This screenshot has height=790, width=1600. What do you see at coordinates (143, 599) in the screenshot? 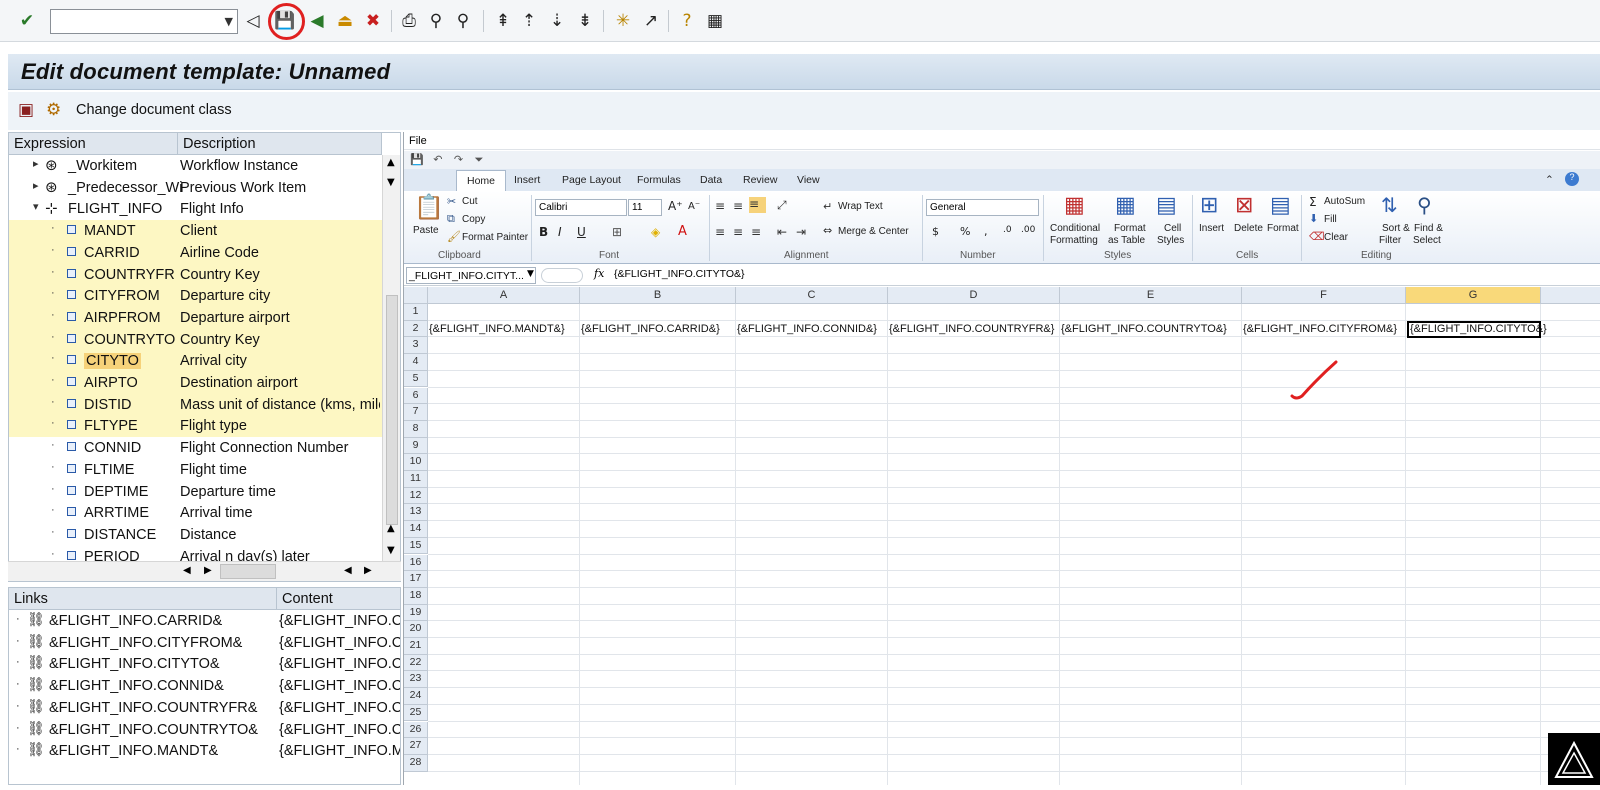
I see `column-header-links: Links` at bounding box center [143, 599].